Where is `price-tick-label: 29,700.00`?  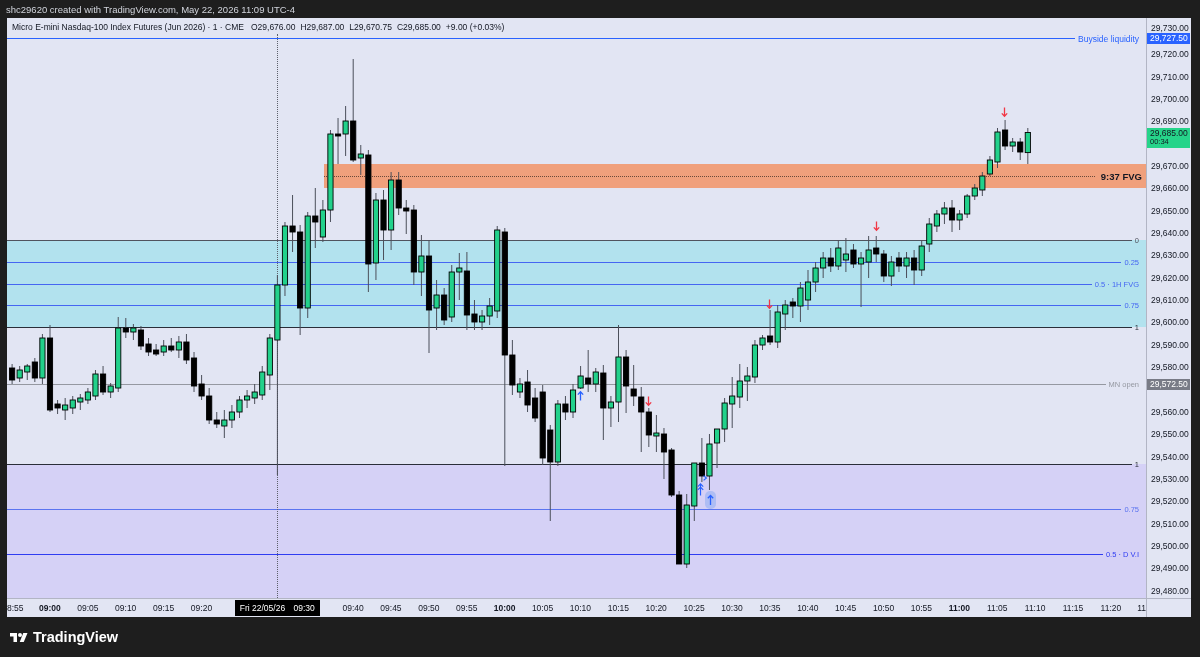
price-tick-label: 29,700.00 is located at coordinates (1169, 99).